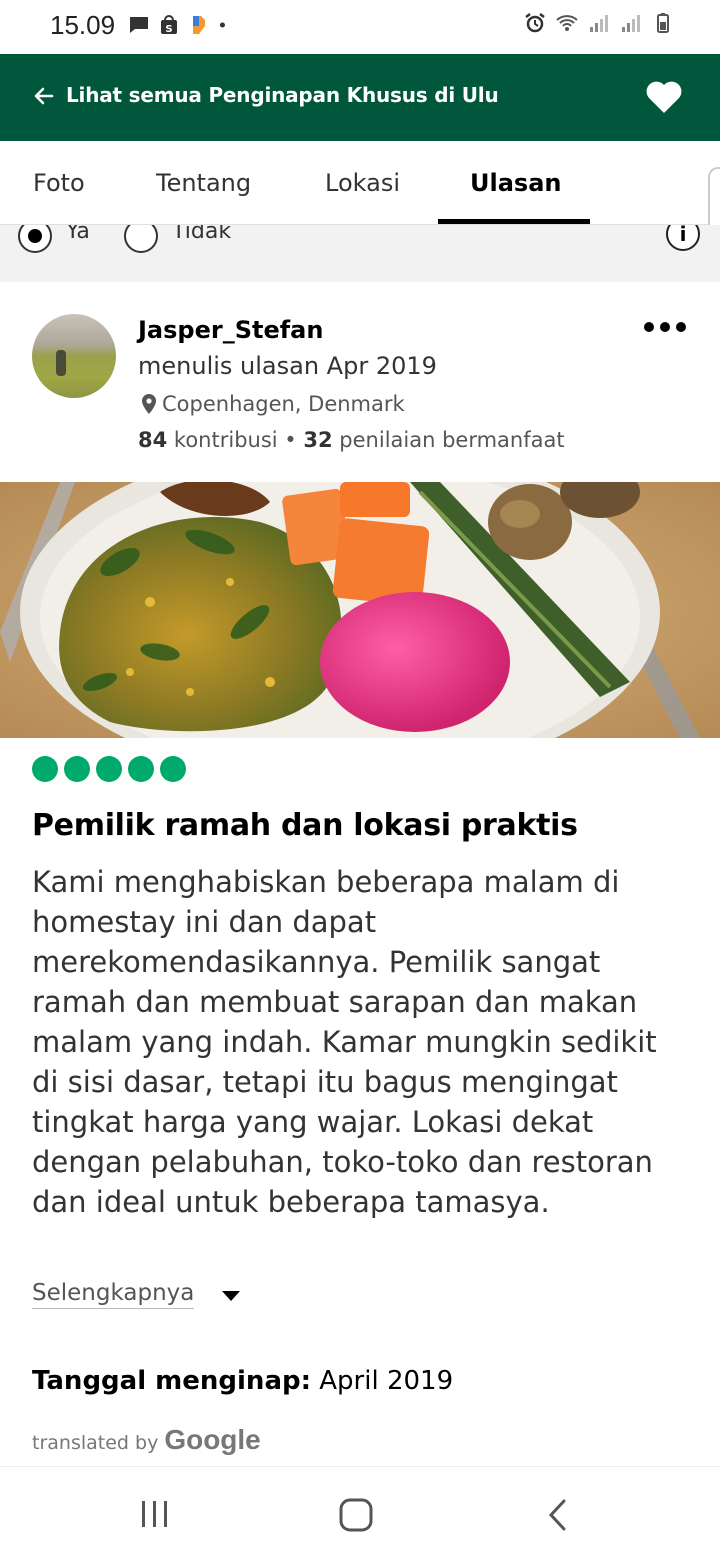  I want to click on reviewer-location: Copenhagen, Denmark, so click(272, 404).